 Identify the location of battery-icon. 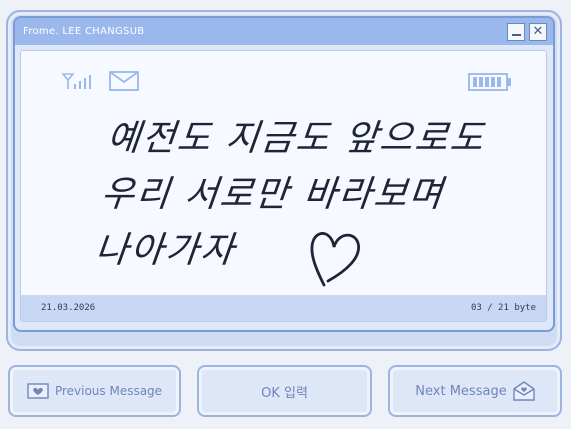
(489, 82).